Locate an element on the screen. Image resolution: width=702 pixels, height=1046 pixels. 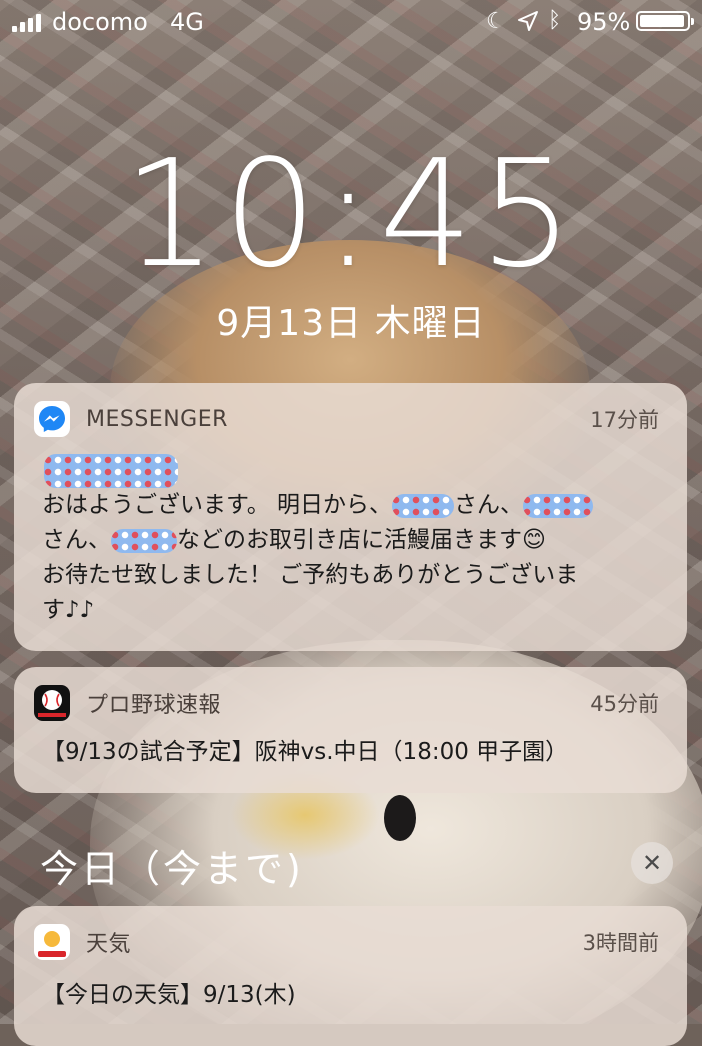
bluetooth-icon: ᛒ is located at coordinates (555, 20).